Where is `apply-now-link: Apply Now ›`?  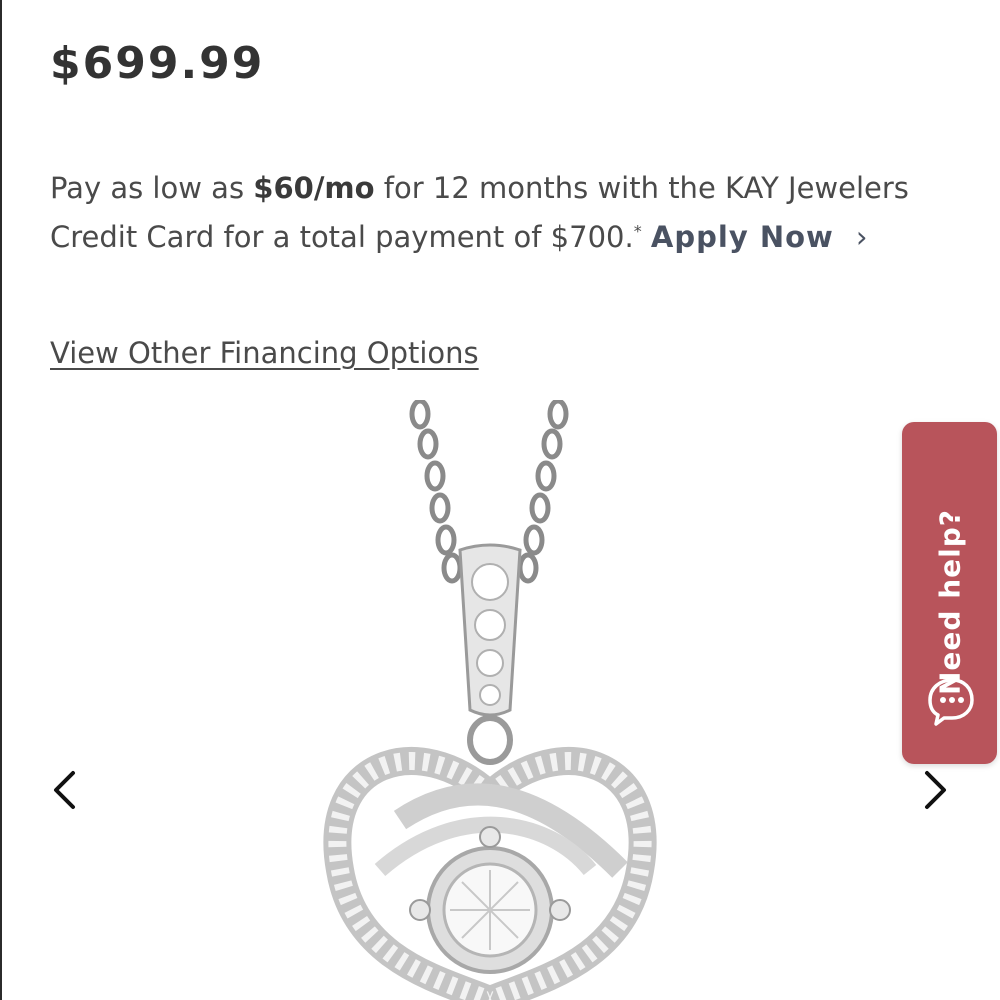
apply-now-link: Apply Now › is located at coordinates (760, 237).